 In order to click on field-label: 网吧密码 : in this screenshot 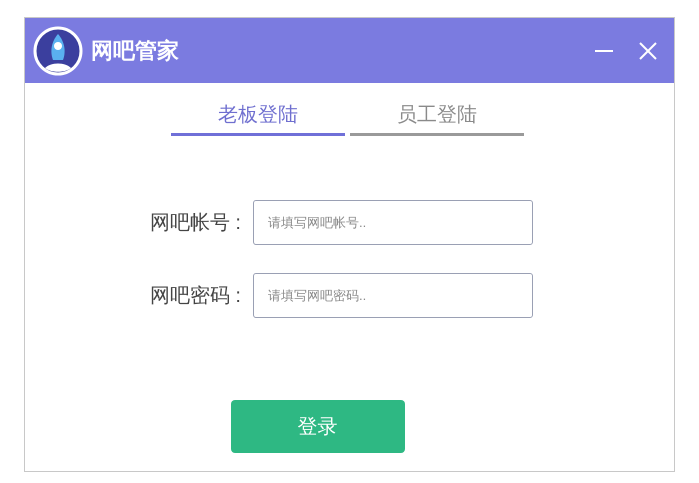, I will do `click(195, 296)`.